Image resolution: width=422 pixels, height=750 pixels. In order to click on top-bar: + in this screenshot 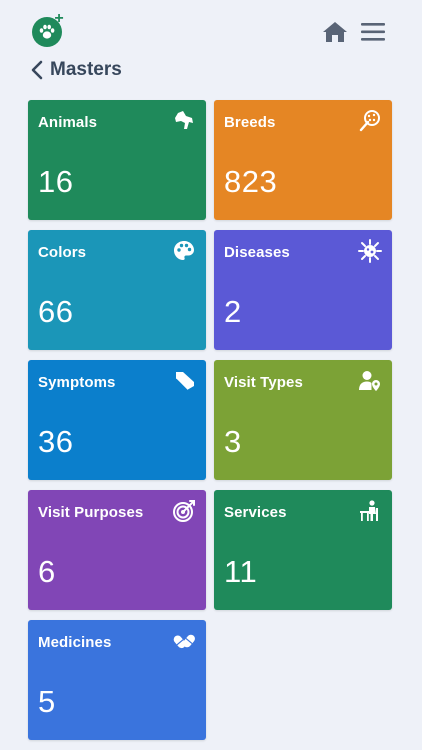, I will do `click(211, 26)`.